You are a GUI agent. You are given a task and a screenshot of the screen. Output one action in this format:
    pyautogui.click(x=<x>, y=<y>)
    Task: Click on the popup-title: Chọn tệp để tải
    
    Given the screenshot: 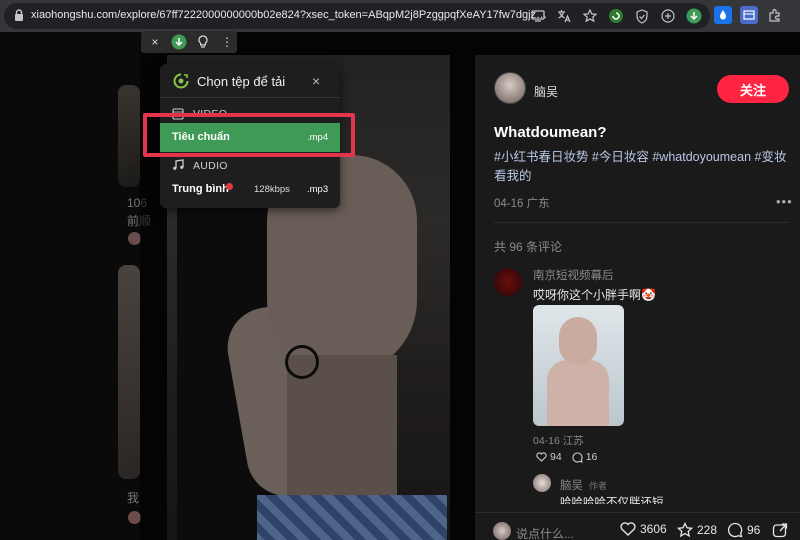 What is the action you would take?
    pyautogui.click(x=241, y=81)
    